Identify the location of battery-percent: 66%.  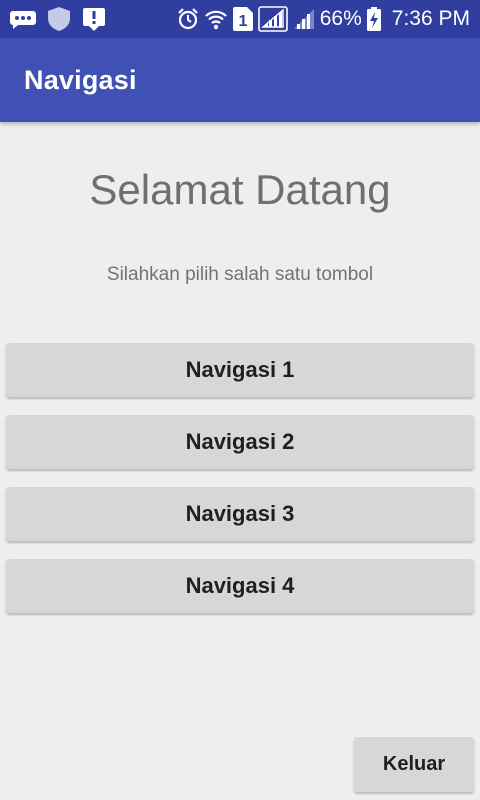
(340, 18).